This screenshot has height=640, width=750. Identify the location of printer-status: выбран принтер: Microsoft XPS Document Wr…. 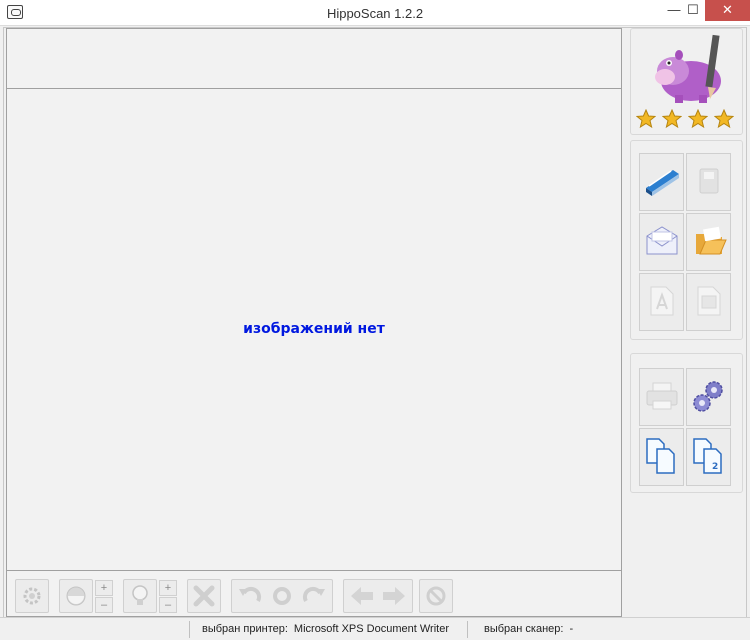
(332, 629).